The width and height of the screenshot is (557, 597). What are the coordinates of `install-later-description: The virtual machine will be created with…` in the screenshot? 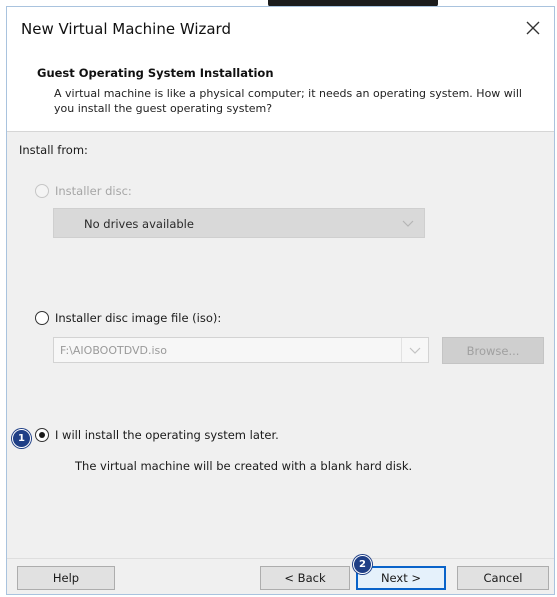 It's located at (244, 466).